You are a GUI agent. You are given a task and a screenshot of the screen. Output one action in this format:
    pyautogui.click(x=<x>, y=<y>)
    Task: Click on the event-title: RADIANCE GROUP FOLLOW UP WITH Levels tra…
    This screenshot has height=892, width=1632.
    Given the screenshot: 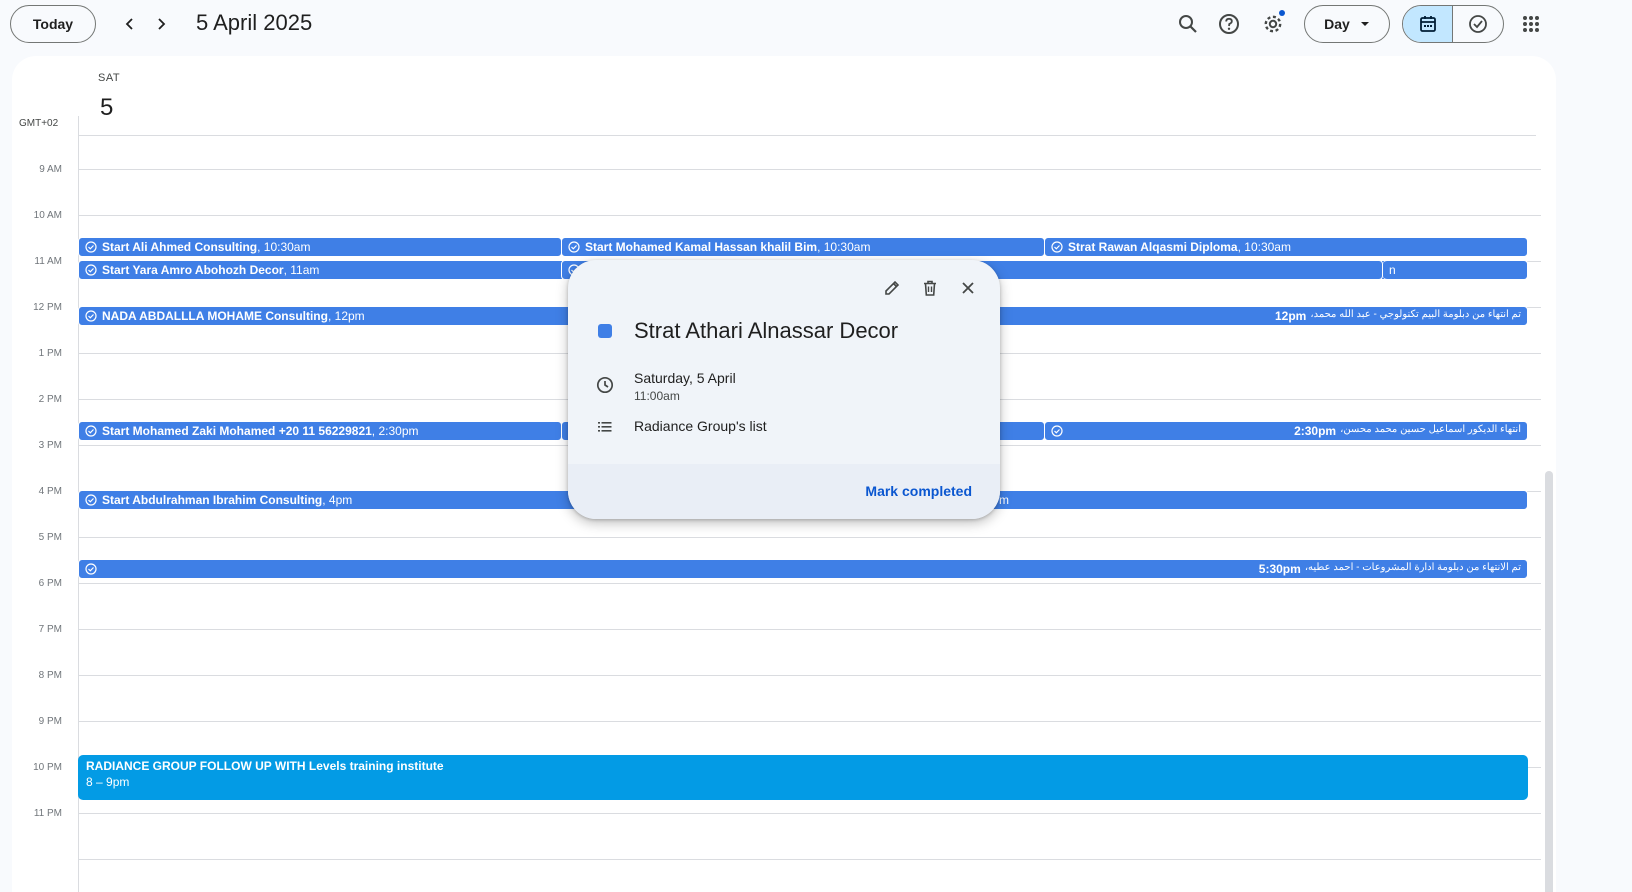 What is the action you would take?
    pyautogui.click(x=265, y=766)
    